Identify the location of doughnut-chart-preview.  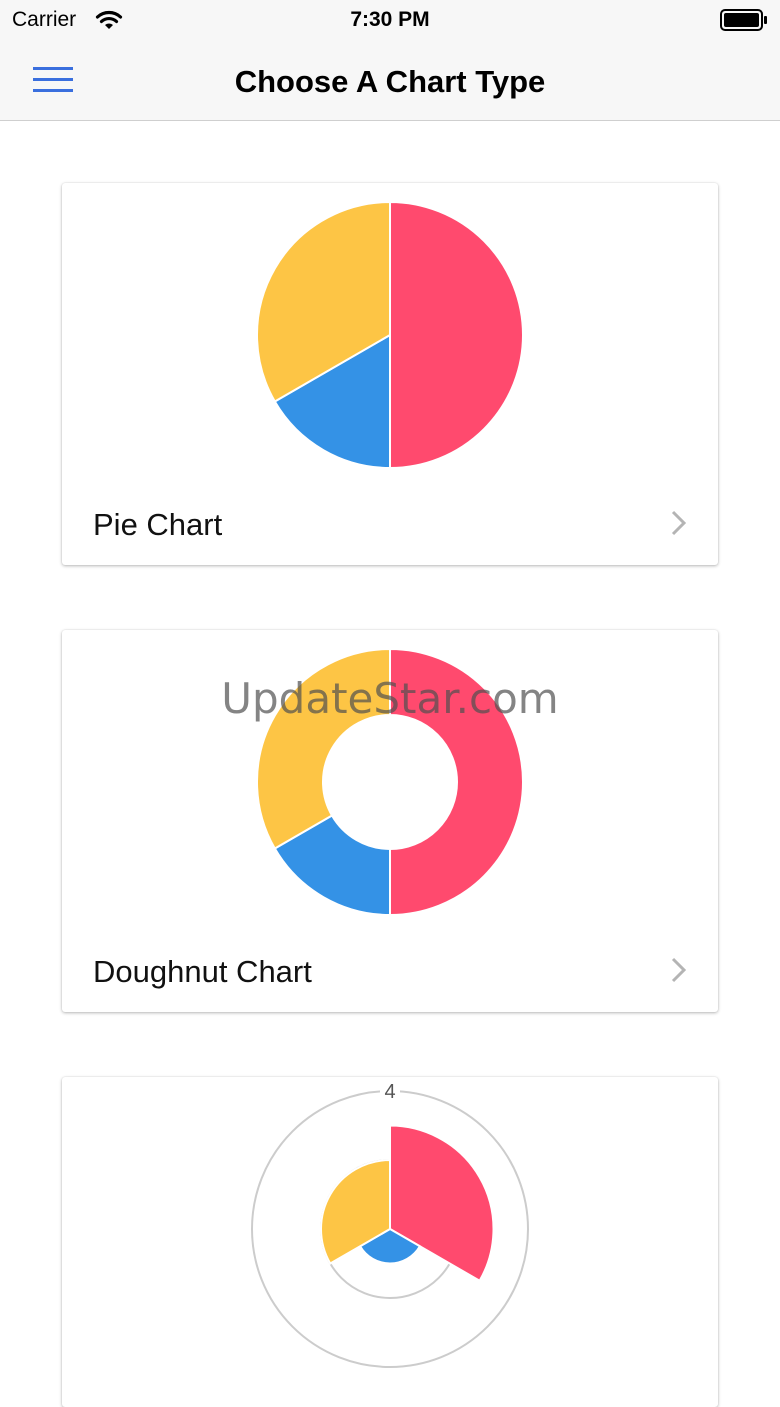
(390, 782).